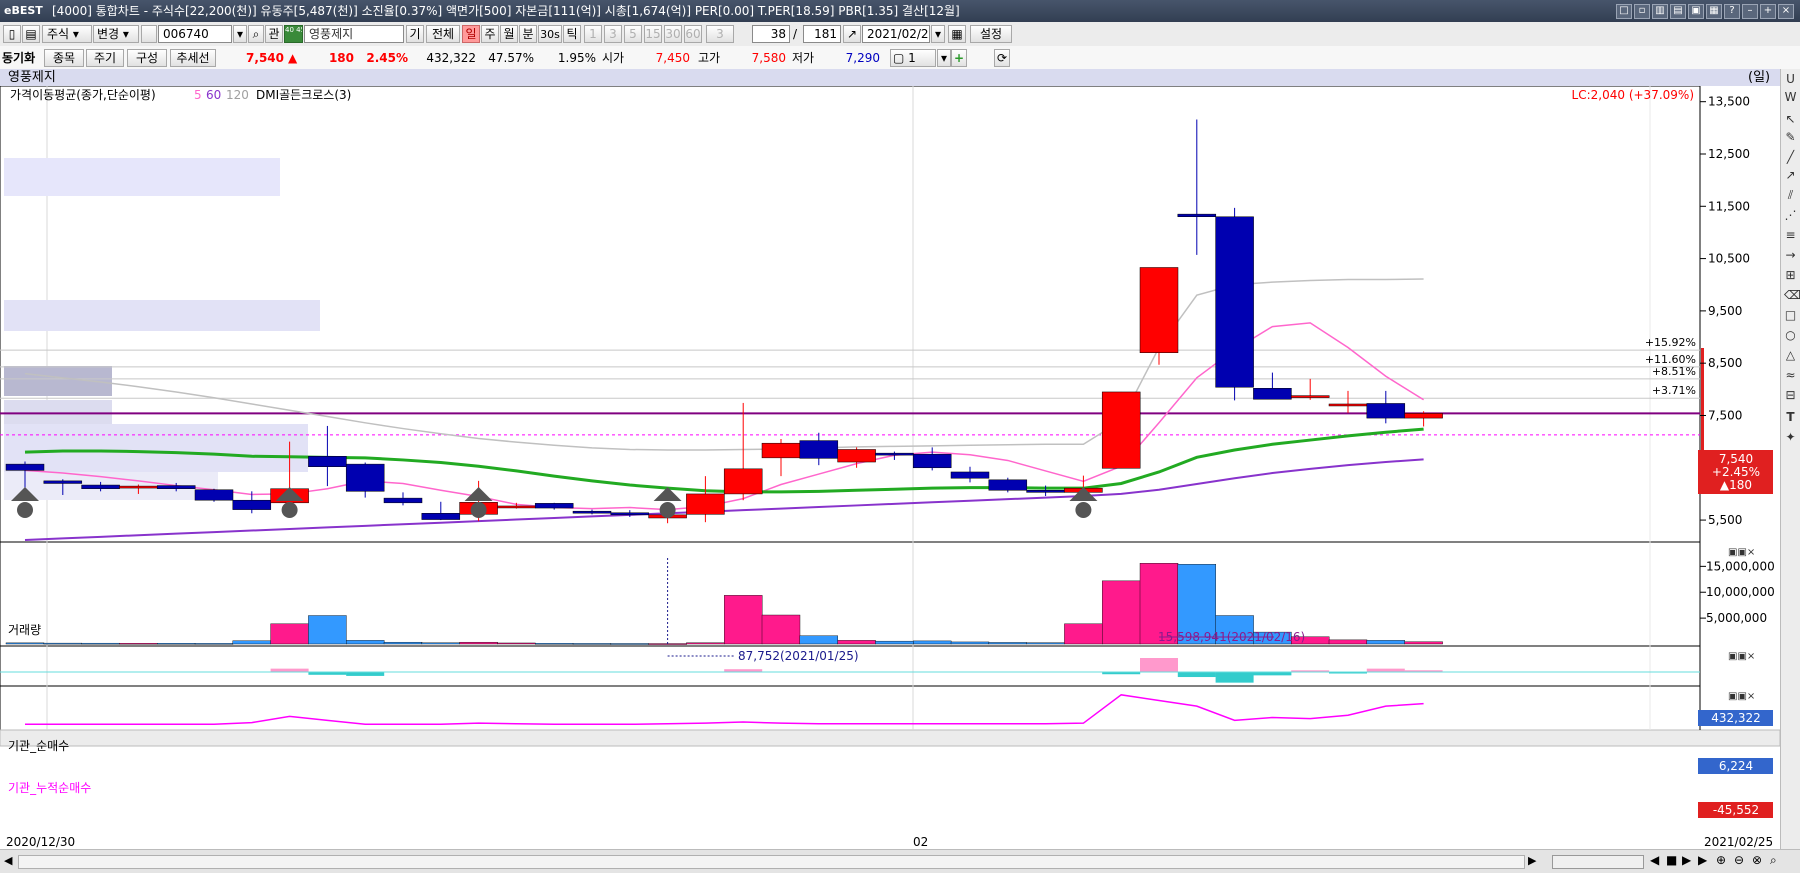 This screenshot has width=1800, height=873. I want to click on gann-icon: ⊞, so click(1790, 275).